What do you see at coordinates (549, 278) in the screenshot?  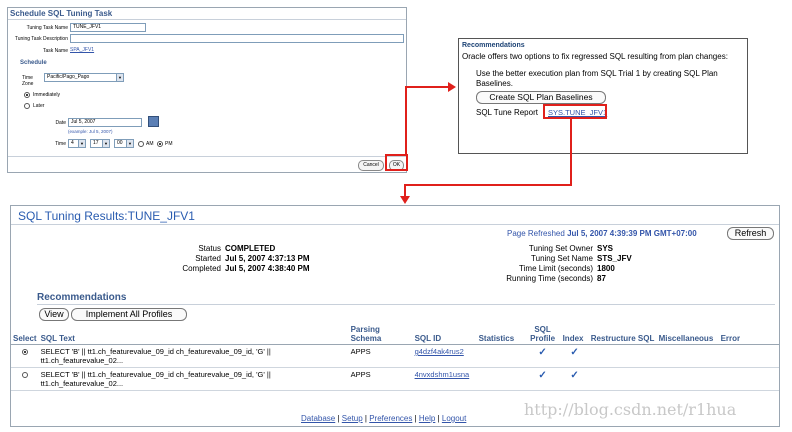 I see `running-time-label: Running Time (seconds)` at bounding box center [549, 278].